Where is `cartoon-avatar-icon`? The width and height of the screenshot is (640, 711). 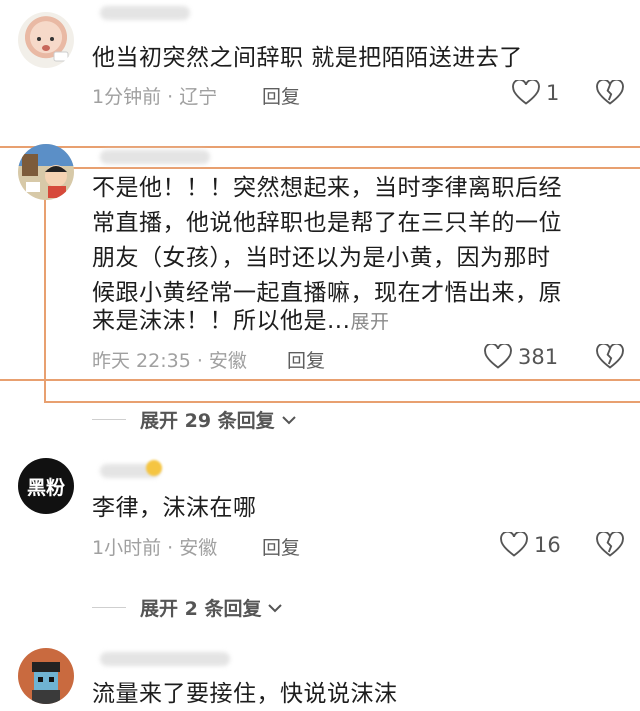
cartoon-avatar-icon is located at coordinates (46, 171).